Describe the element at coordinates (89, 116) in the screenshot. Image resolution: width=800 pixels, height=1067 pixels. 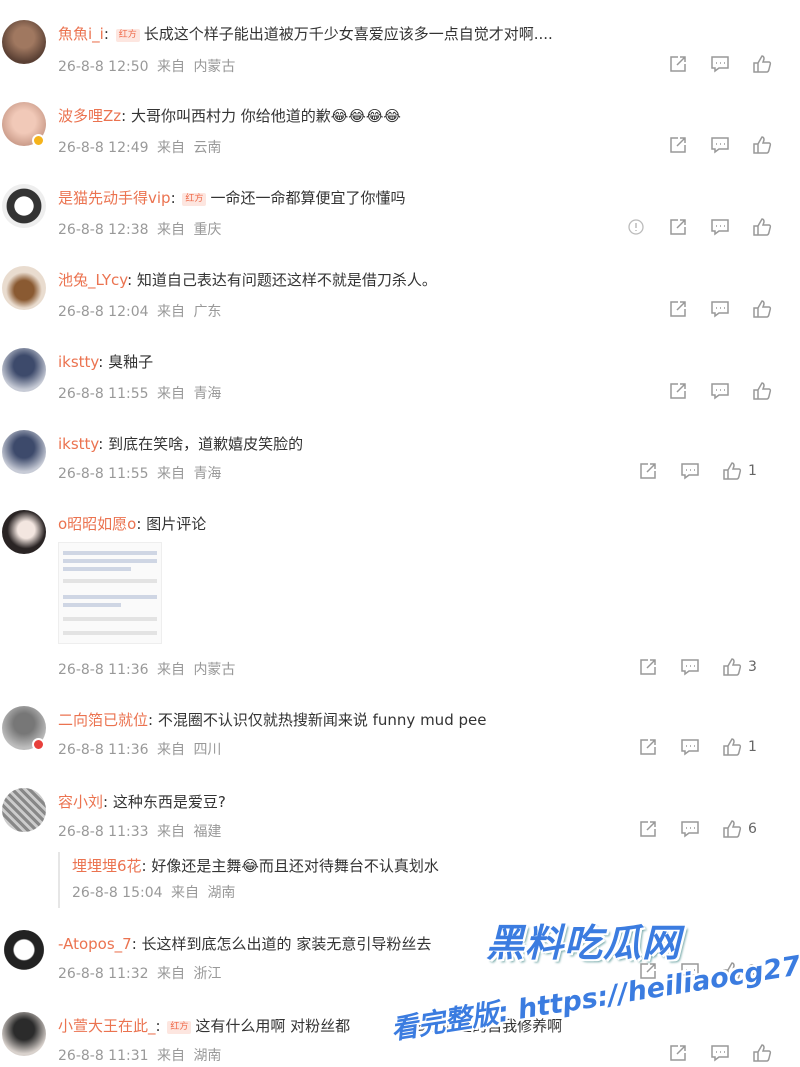
I see `username: 波多哩Zz` at that location.